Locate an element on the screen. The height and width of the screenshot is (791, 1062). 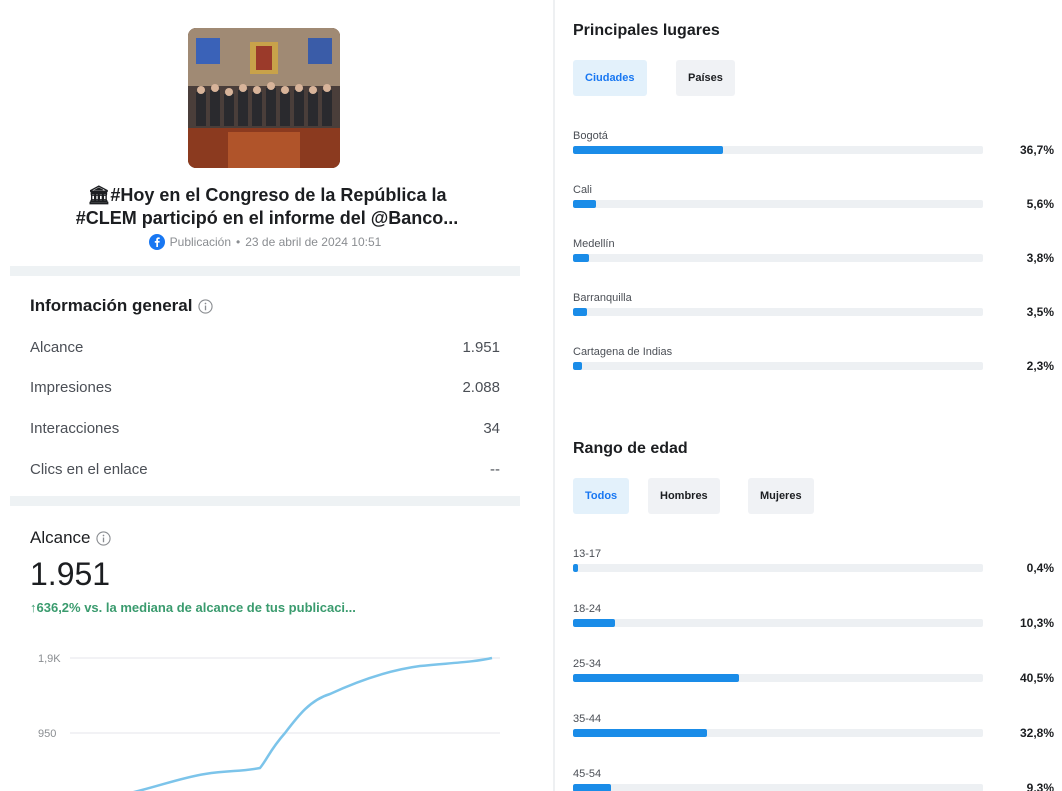
post-type: Publicación is located at coordinates (200, 242).